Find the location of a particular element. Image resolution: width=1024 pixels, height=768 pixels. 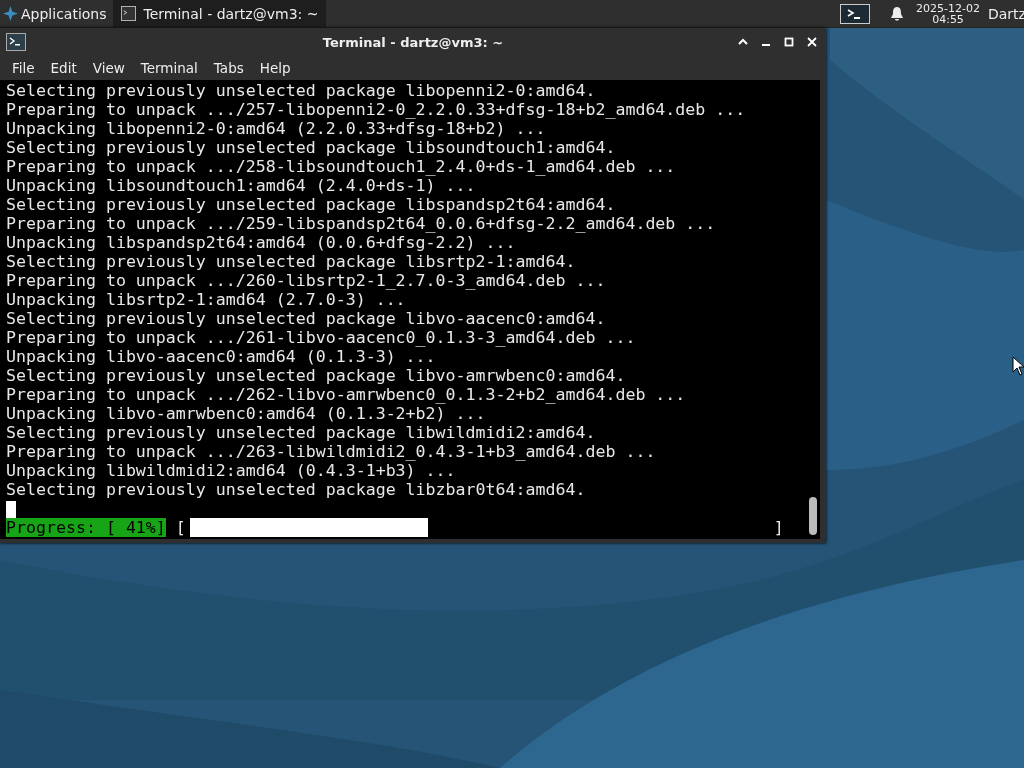

terminal-line: Selecting previously unselected package libzbar0t64:amd64. is located at coordinates (296, 489).